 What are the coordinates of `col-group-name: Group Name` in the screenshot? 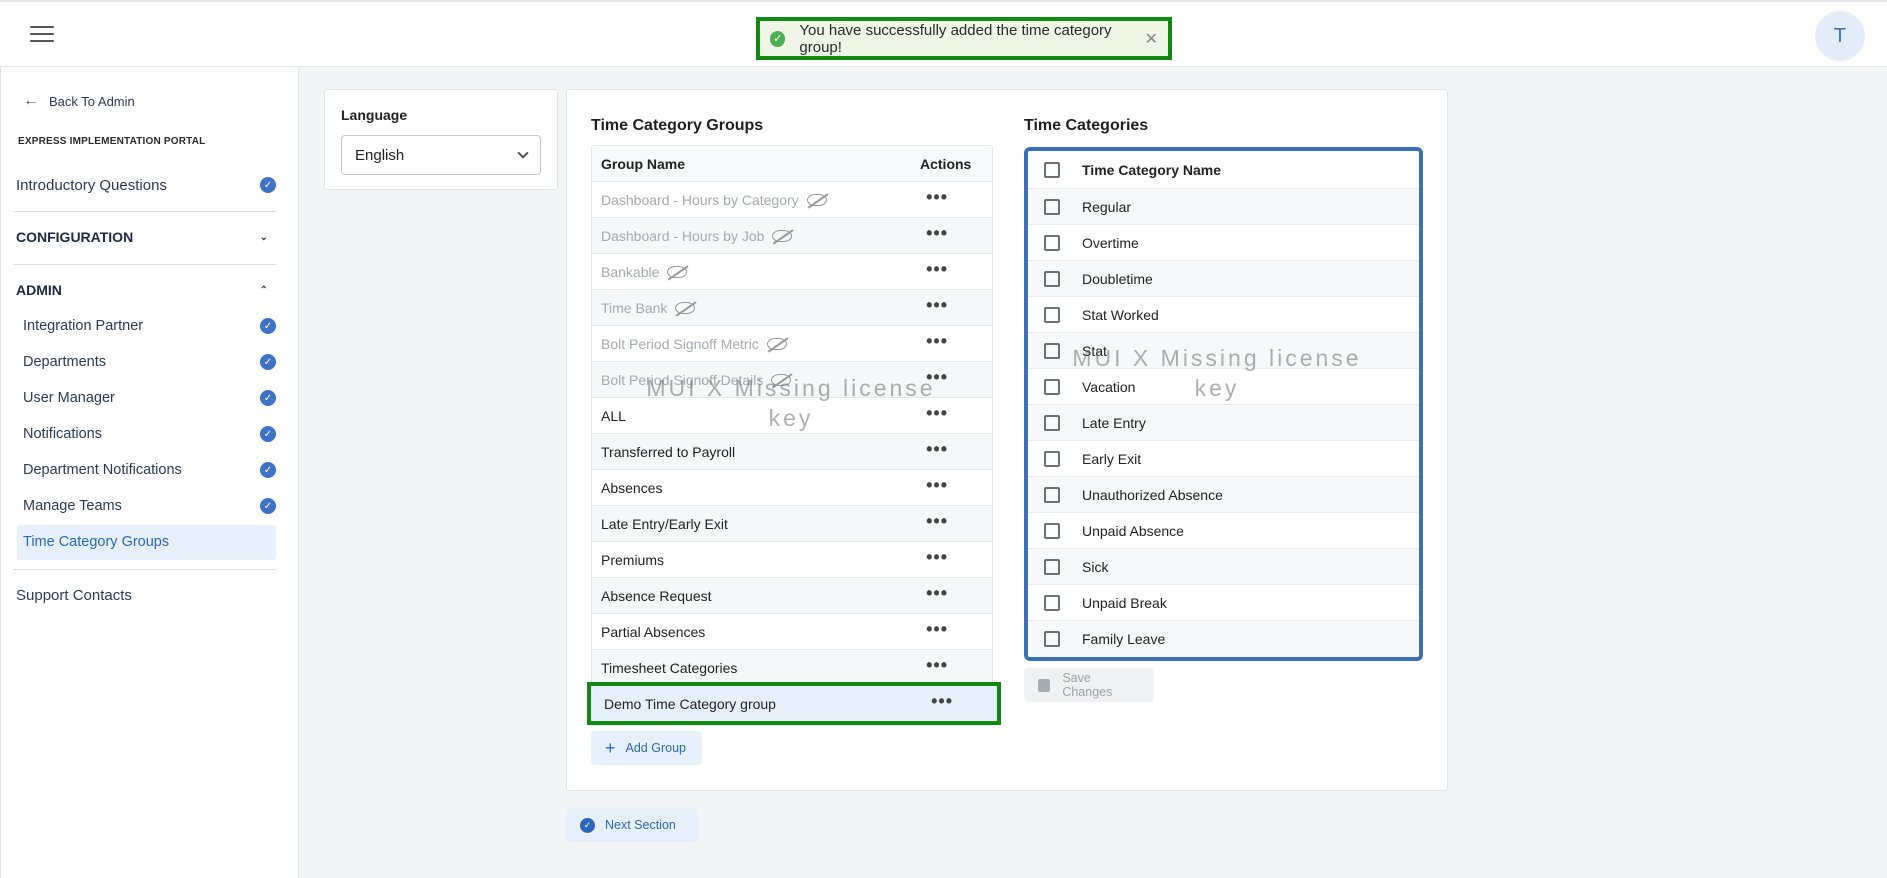 It's located at (638, 164).